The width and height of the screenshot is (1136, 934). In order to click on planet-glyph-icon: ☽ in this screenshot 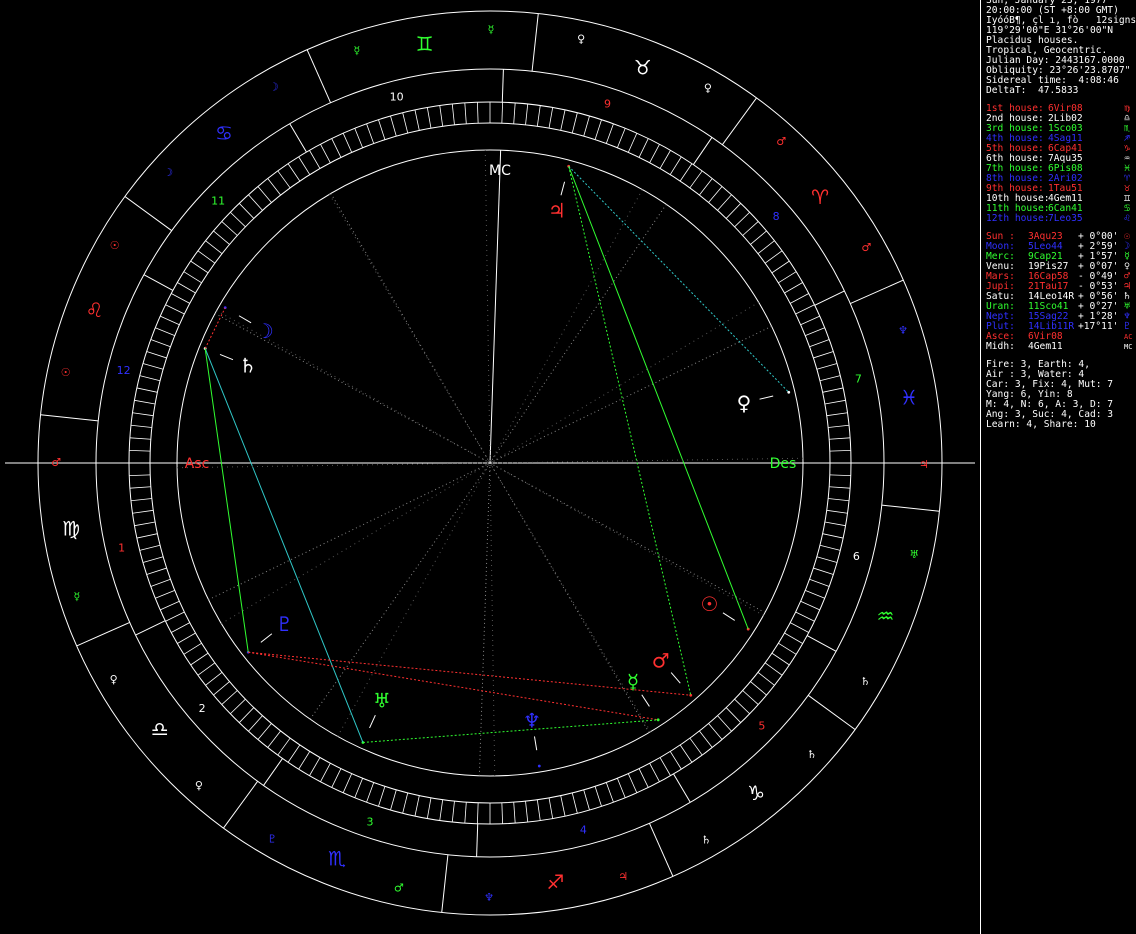, I will do `click(265, 331)`.